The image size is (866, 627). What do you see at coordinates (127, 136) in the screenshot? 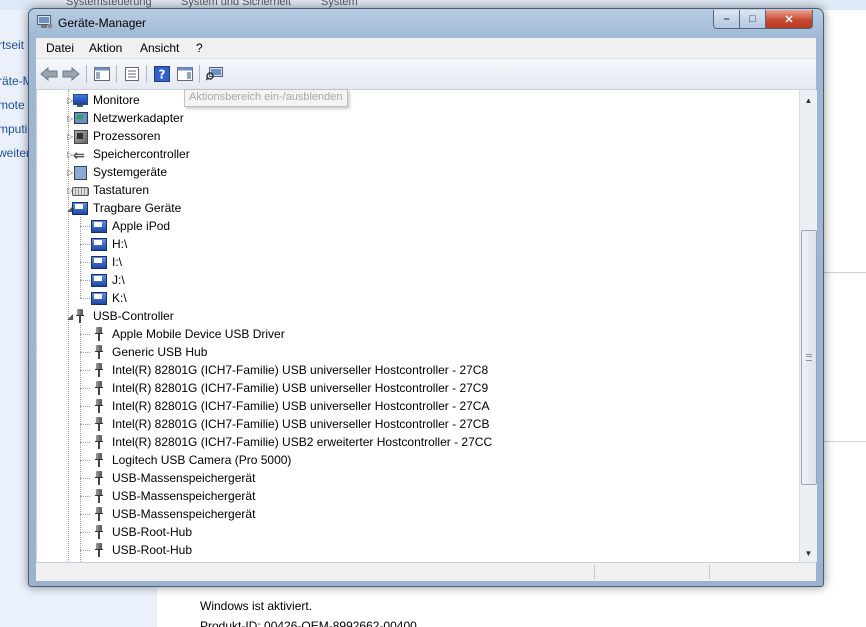
I see `tree-item-label: Prozessoren` at bounding box center [127, 136].